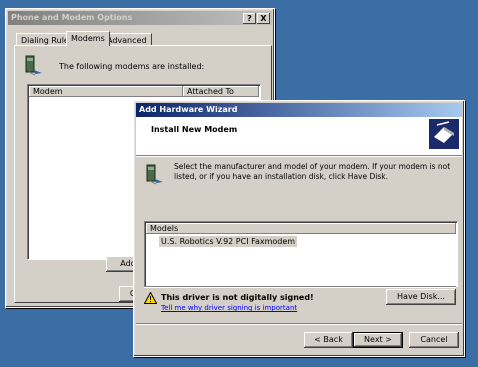  What do you see at coordinates (72, 17) in the screenshot?
I see `phone-modem-title: Phone and Modem Options` at bounding box center [72, 17].